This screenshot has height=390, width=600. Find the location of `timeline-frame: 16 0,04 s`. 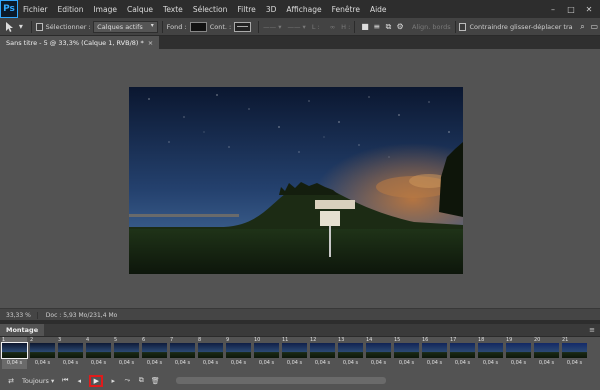

timeline-frame: 16 0,04 s is located at coordinates (434, 353).